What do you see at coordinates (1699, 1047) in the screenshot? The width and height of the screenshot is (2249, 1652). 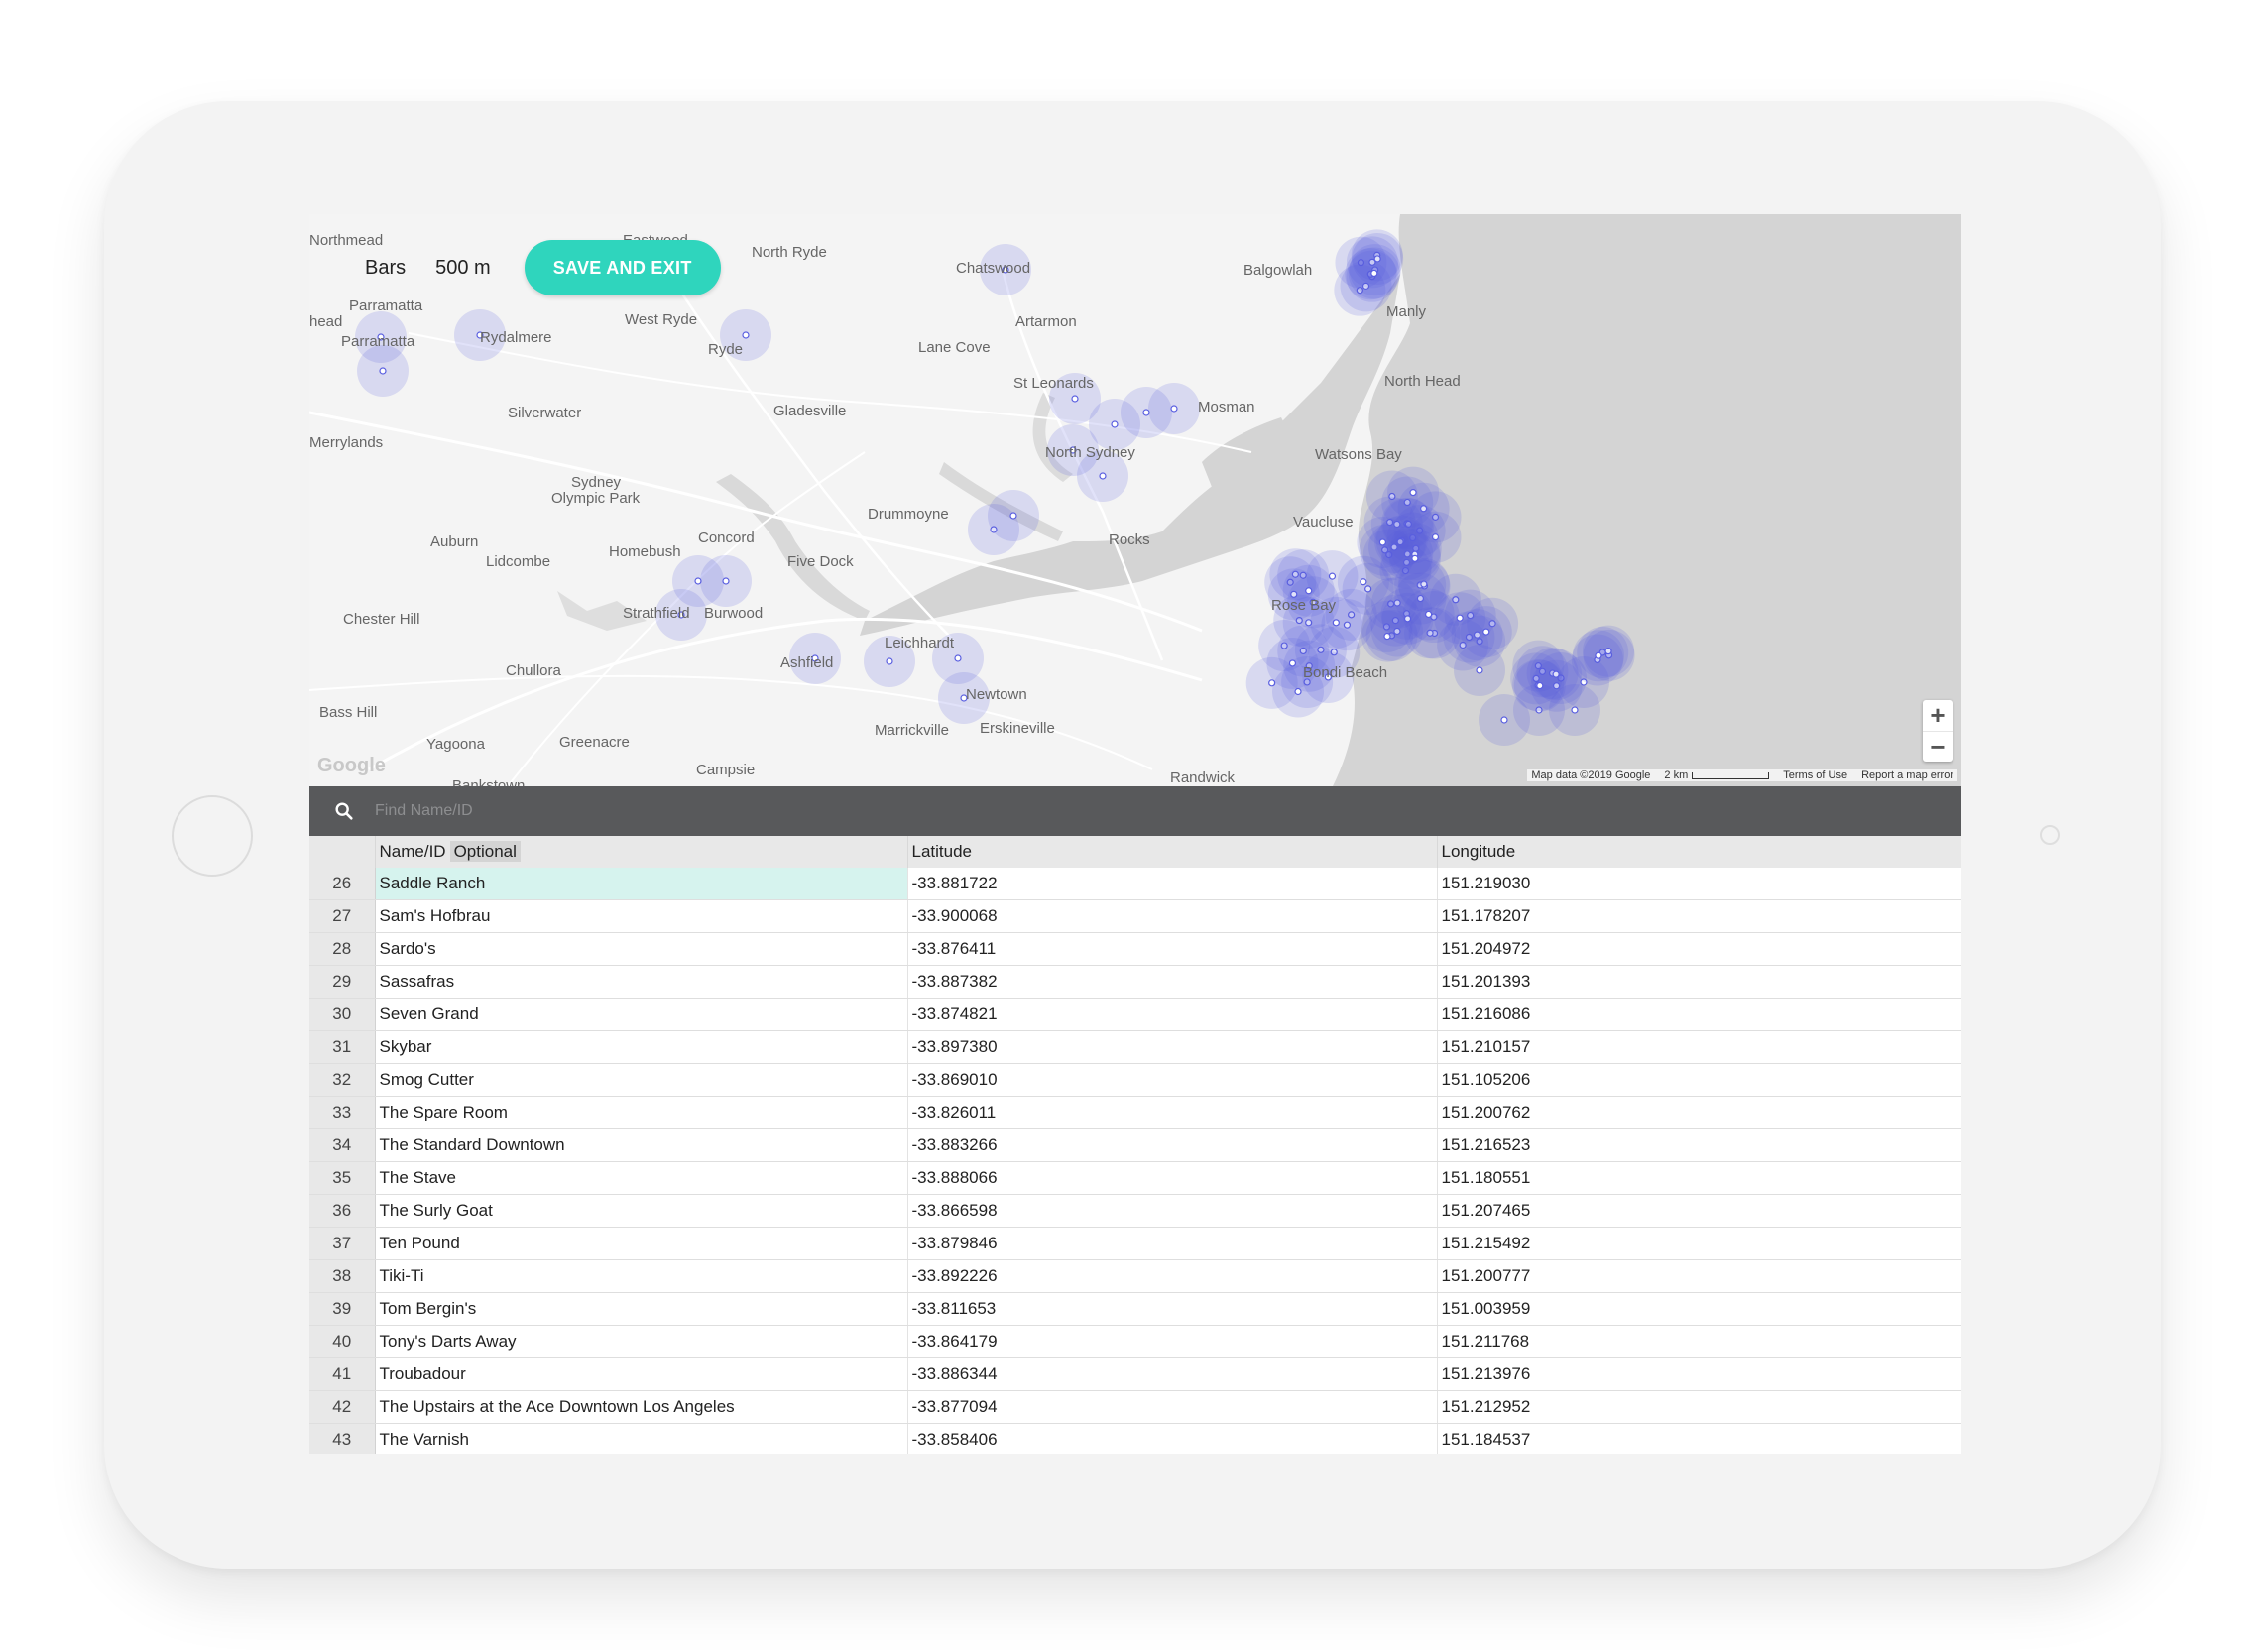 I see `longitude-cell: 151.210157` at bounding box center [1699, 1047].